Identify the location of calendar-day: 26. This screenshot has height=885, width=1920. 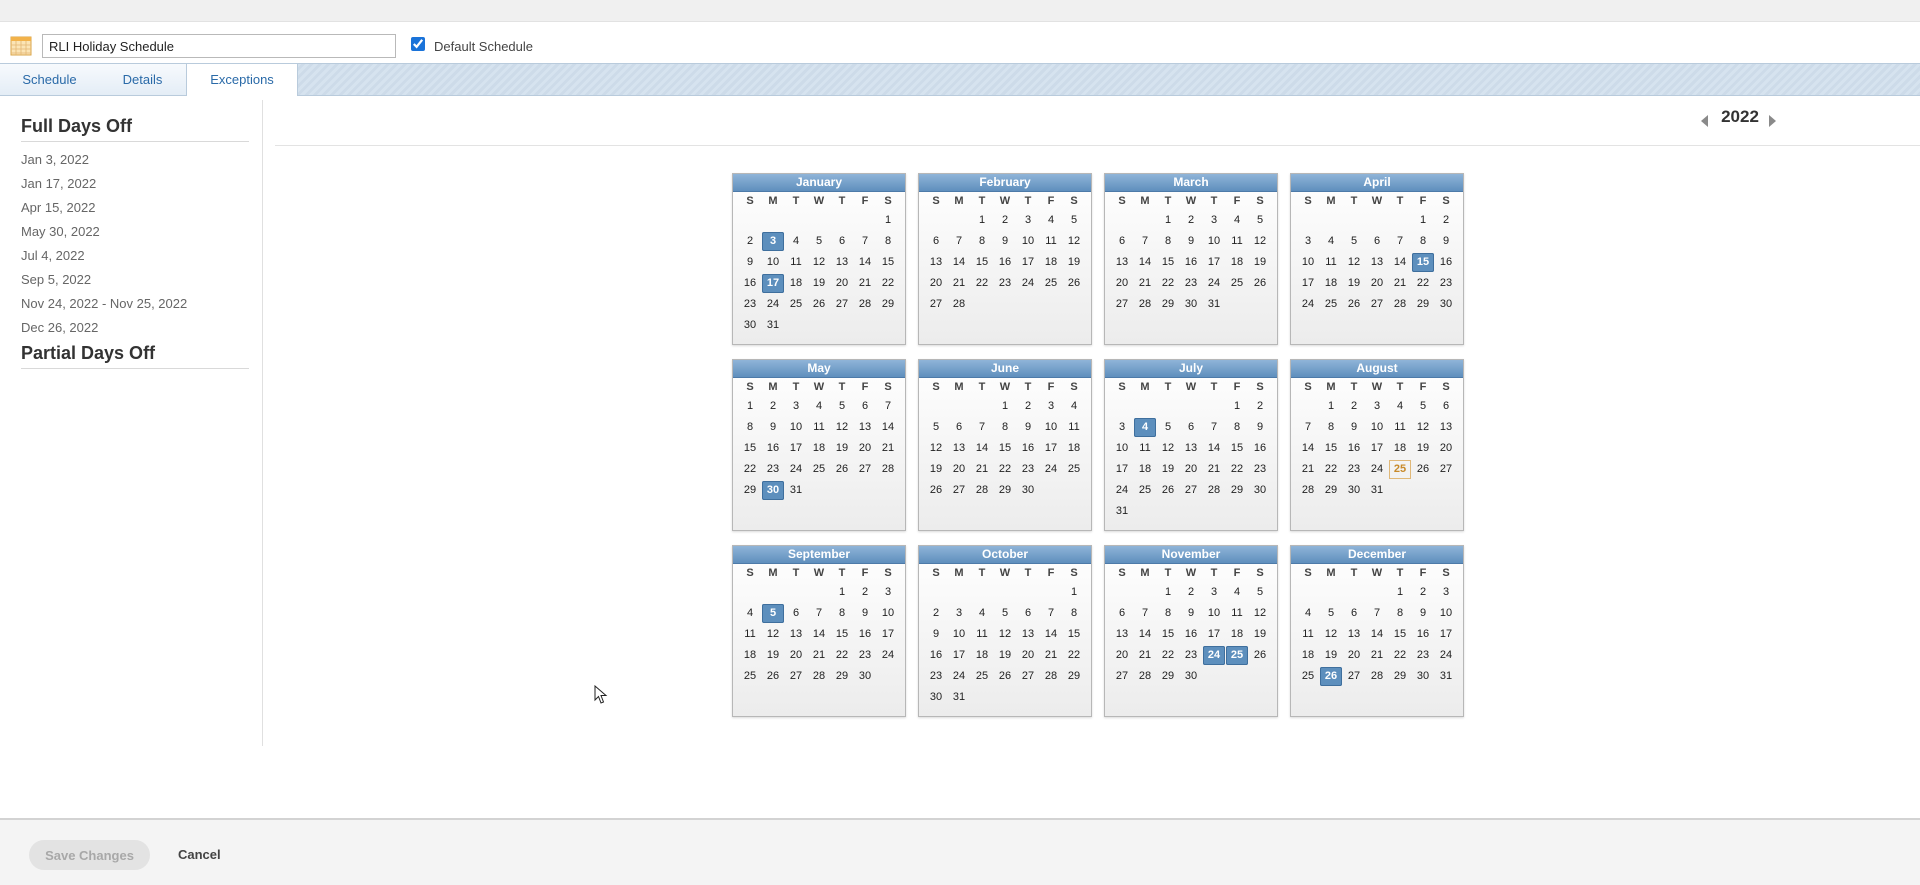
(842, 469).